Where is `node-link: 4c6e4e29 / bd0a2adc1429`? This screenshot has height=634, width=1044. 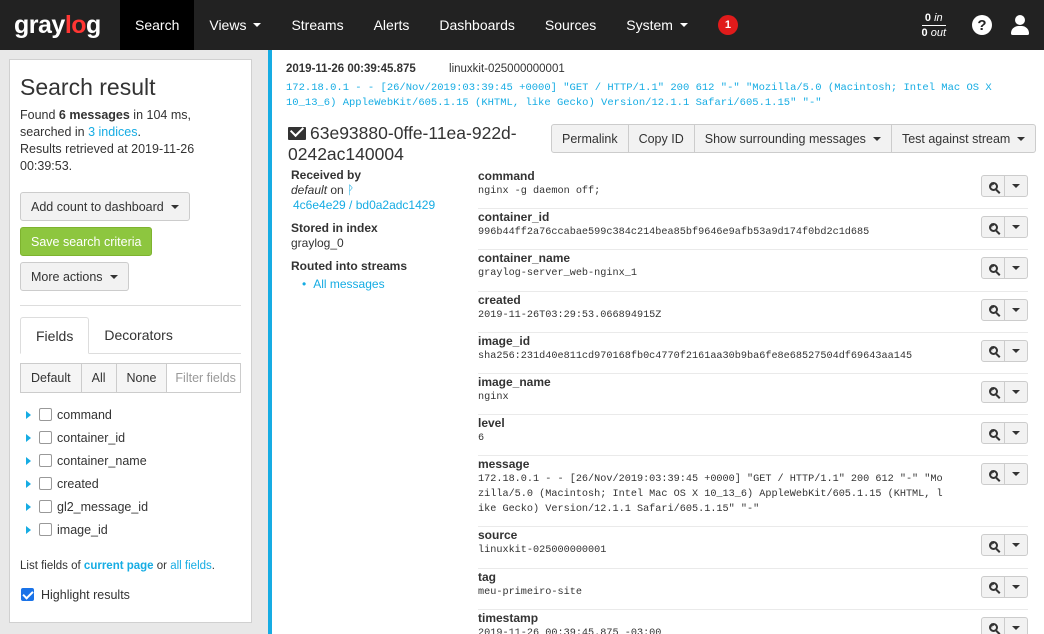
node-link: 4c6e4e29 / bd0a2adc1429 is located at coordinates (381, 205).